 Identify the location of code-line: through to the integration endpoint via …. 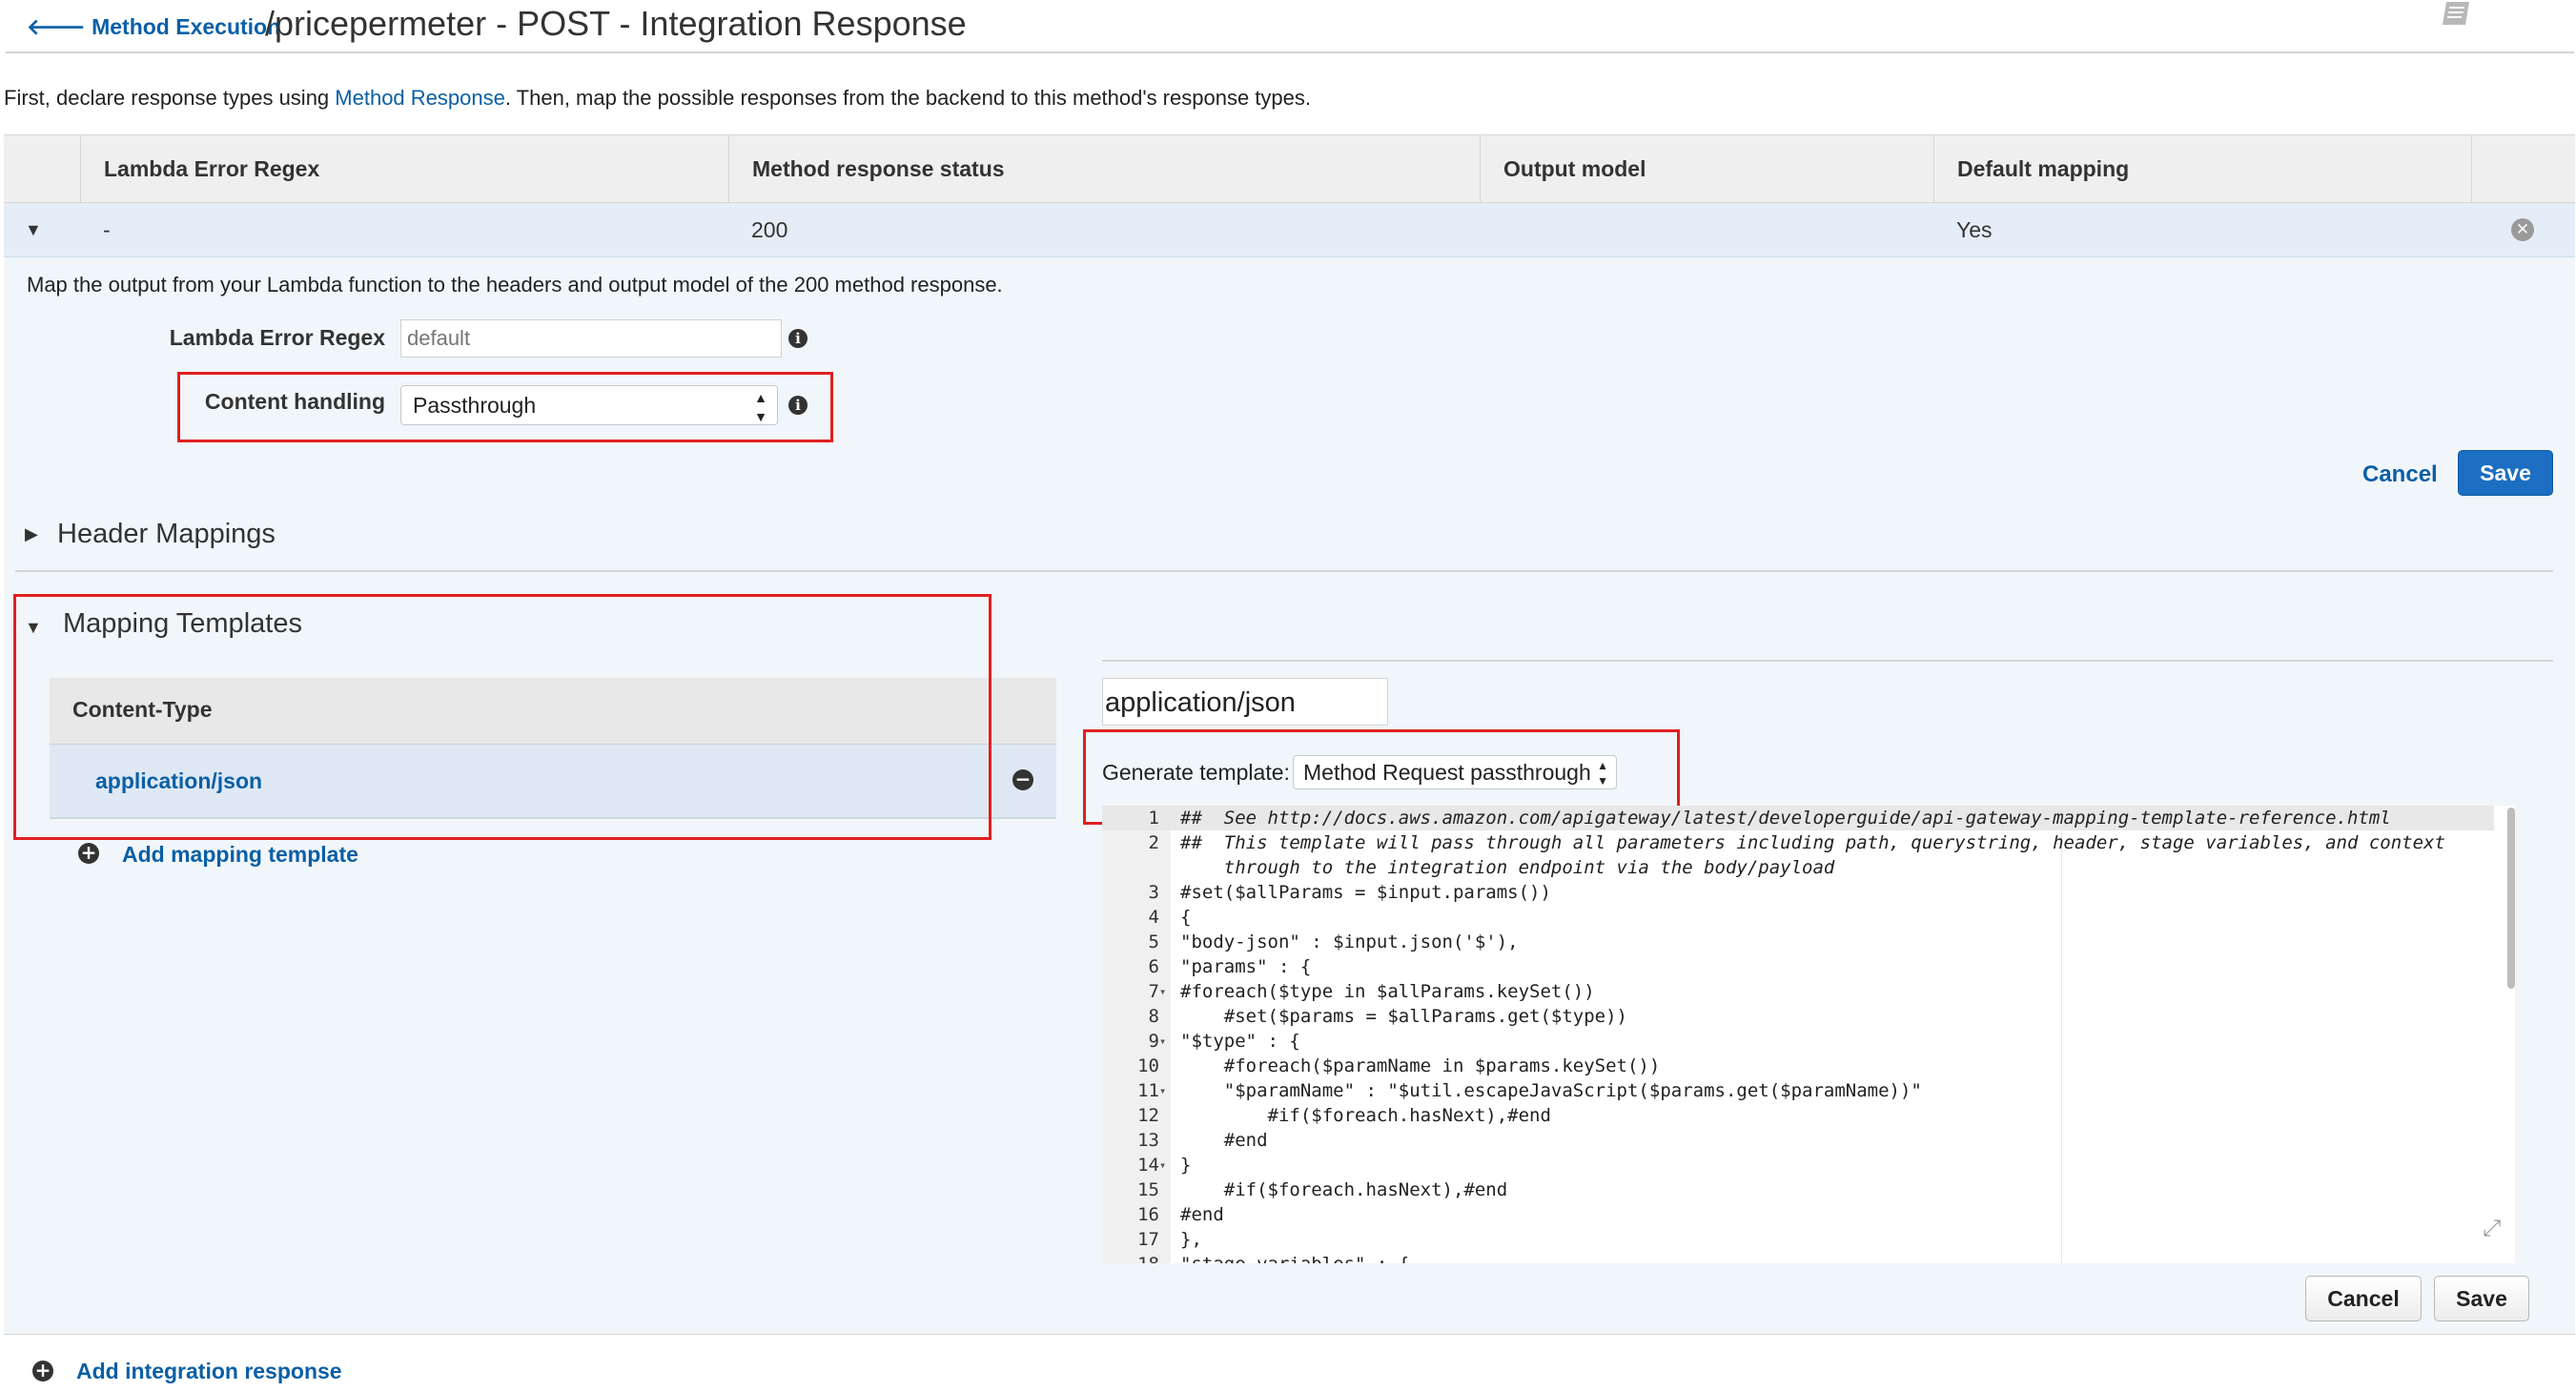
(1798, 868).